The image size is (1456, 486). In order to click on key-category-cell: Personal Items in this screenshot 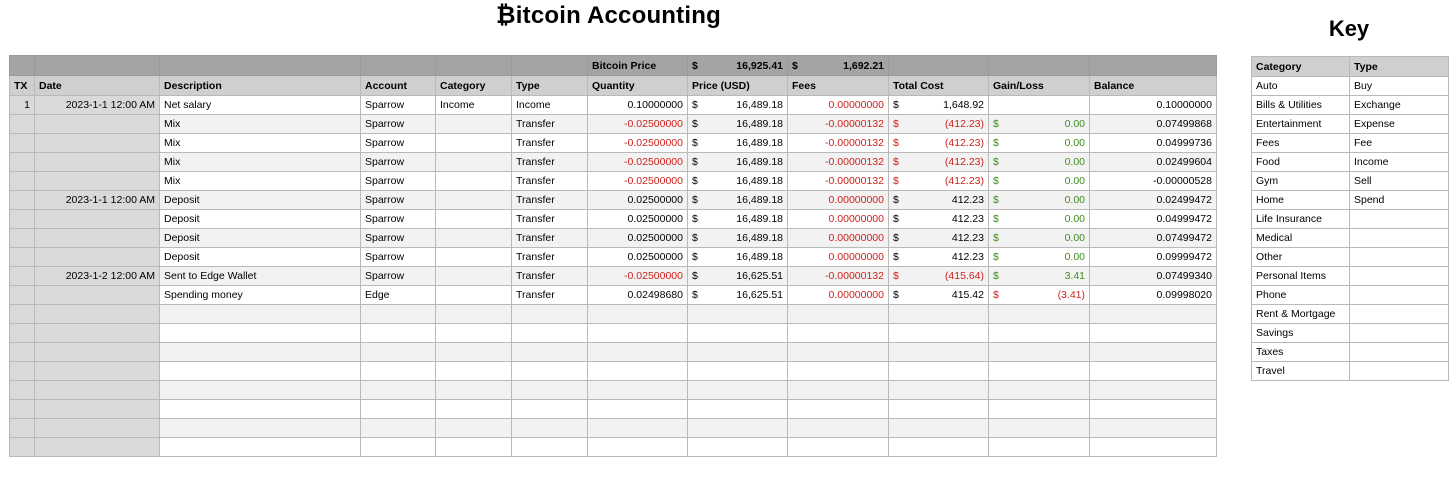, I will do `click(1300, 276)`.